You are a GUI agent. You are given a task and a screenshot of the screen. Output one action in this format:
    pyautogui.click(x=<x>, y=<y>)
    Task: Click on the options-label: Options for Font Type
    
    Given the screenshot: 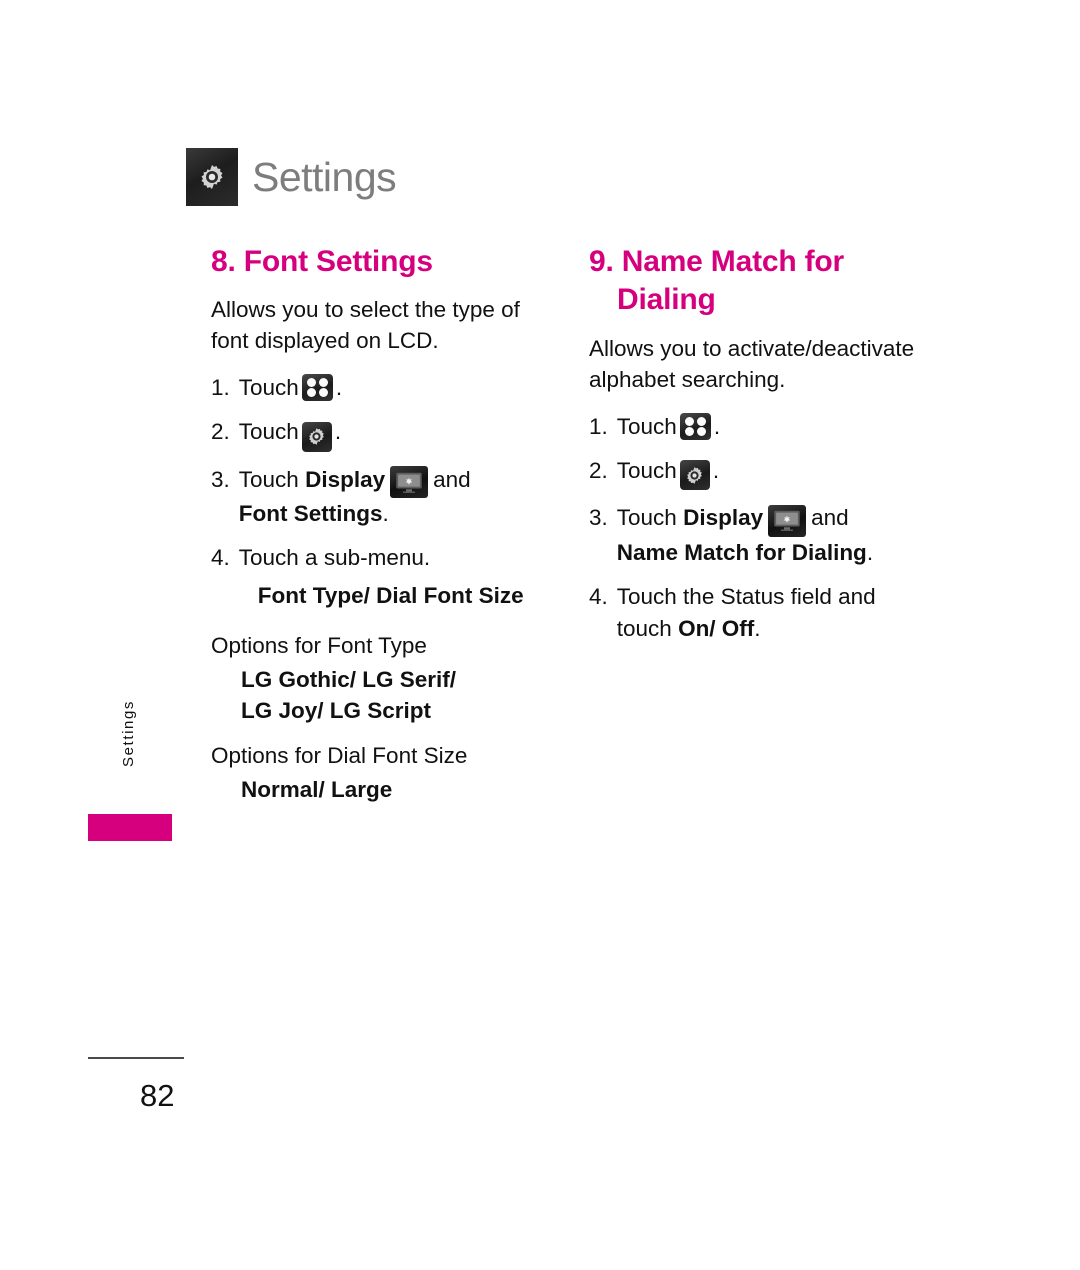 What is the action you would take?
    pyautogui.click(x=319, y=646)
    